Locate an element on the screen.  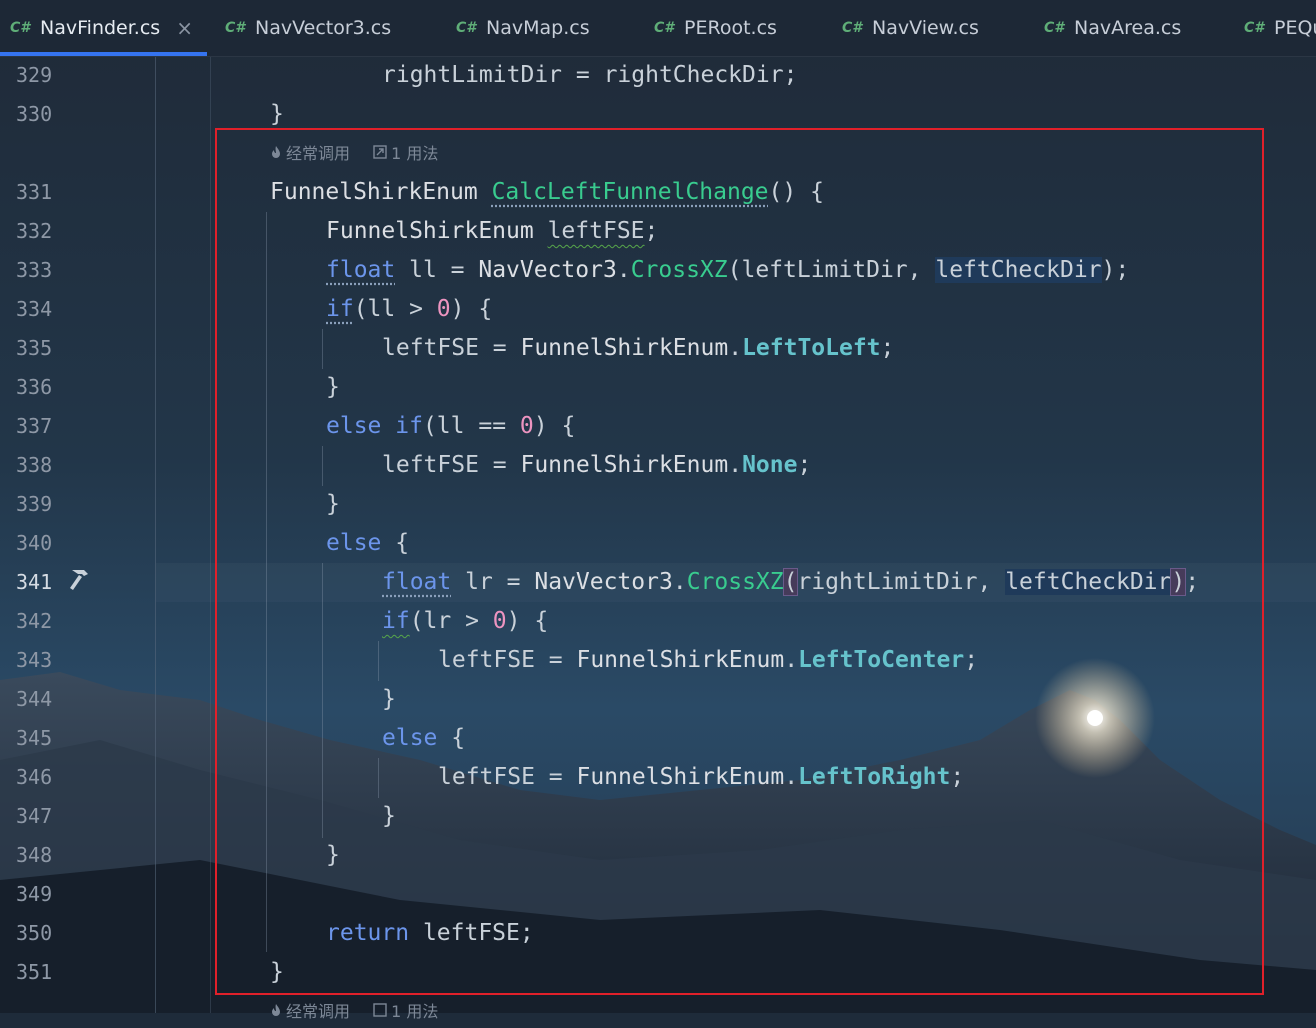
code-line-344: } is located at coordinates (389, 699).